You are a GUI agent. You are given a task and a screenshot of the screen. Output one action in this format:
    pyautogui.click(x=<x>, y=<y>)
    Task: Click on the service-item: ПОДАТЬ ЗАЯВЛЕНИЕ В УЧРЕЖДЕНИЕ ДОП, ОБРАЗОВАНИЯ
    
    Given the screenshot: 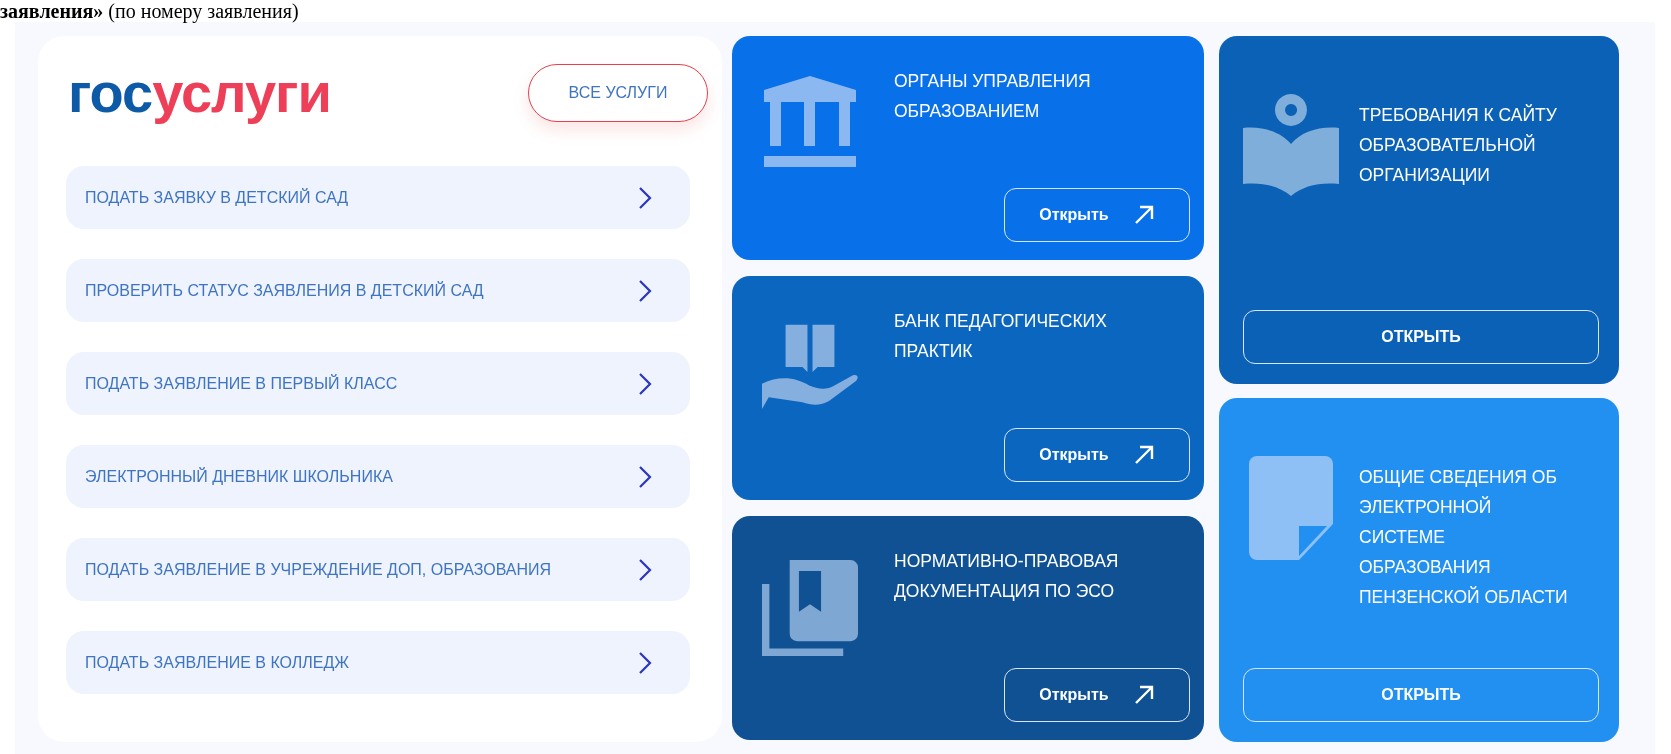 What is the action you would take?
    pyautogui.click(x=378, y=569)
    